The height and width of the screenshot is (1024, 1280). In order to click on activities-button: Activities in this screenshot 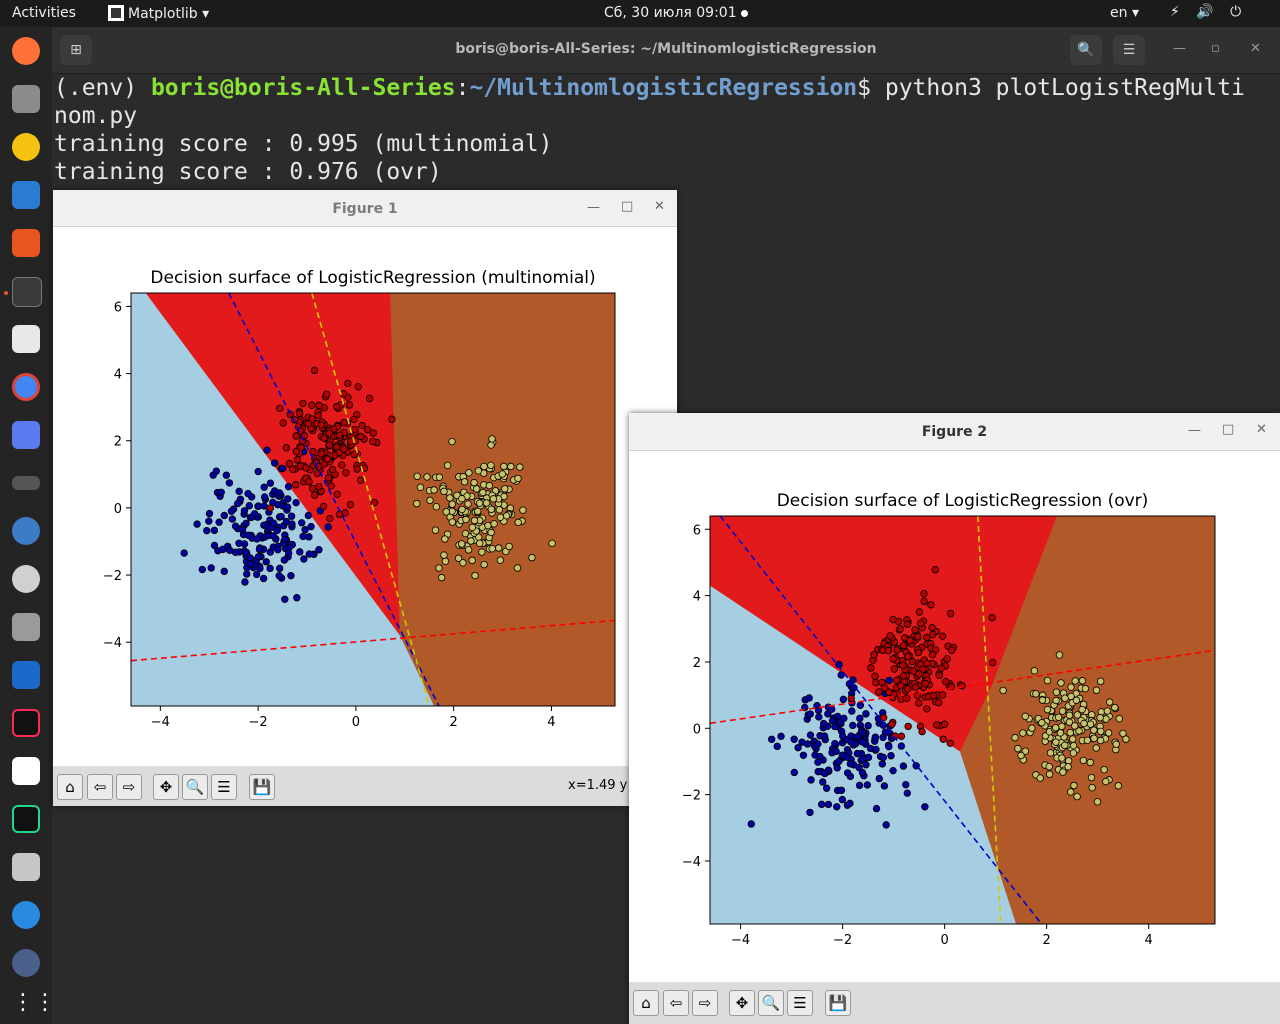, I will do `click(44, 13)`.